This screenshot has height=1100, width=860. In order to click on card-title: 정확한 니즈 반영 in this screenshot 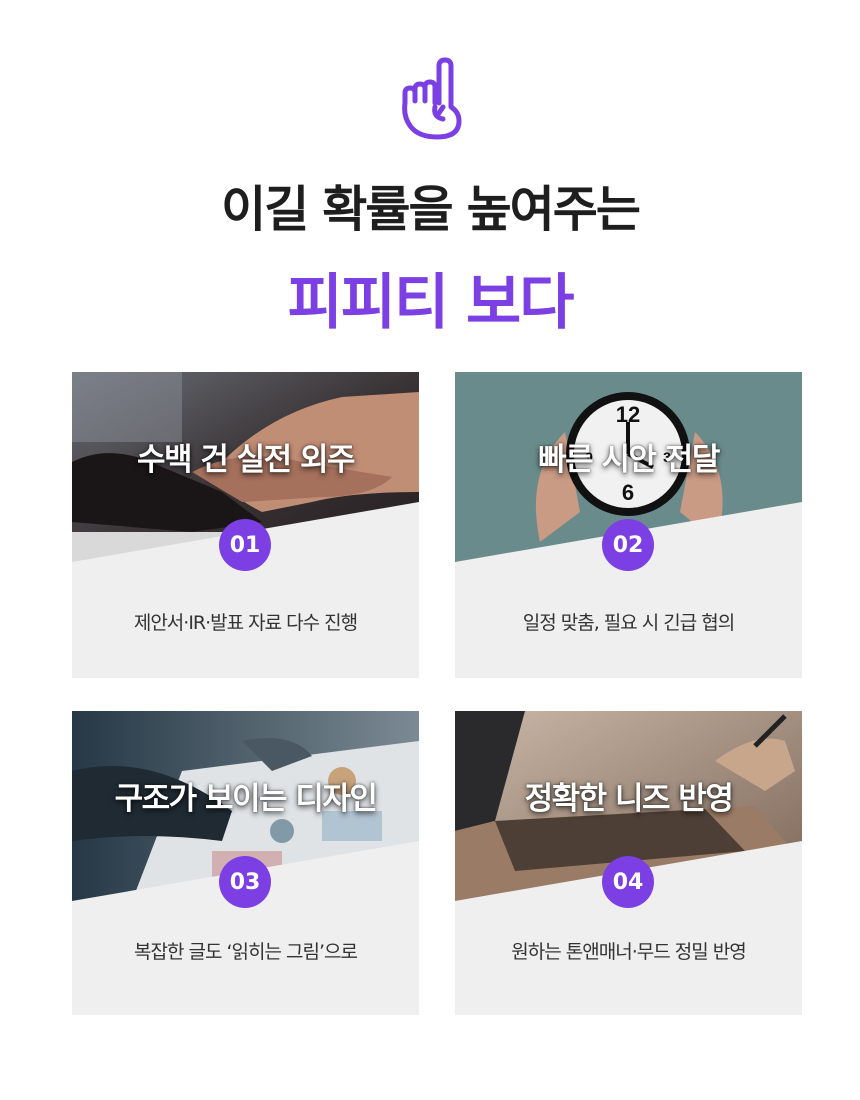, I will do `click(629, 799)`.